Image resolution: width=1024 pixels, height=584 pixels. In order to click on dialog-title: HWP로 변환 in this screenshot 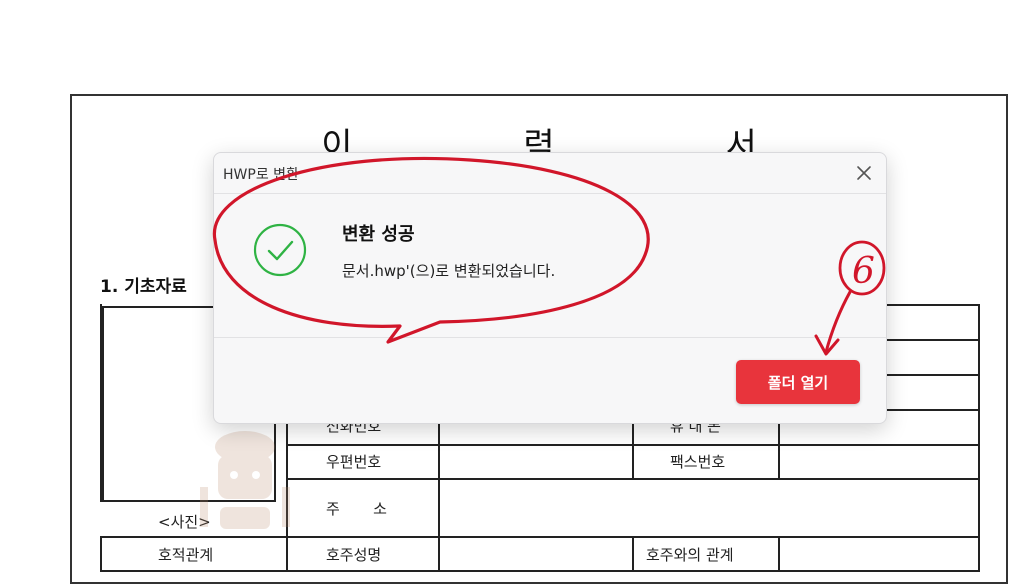, I will do `click(261, 175)`.